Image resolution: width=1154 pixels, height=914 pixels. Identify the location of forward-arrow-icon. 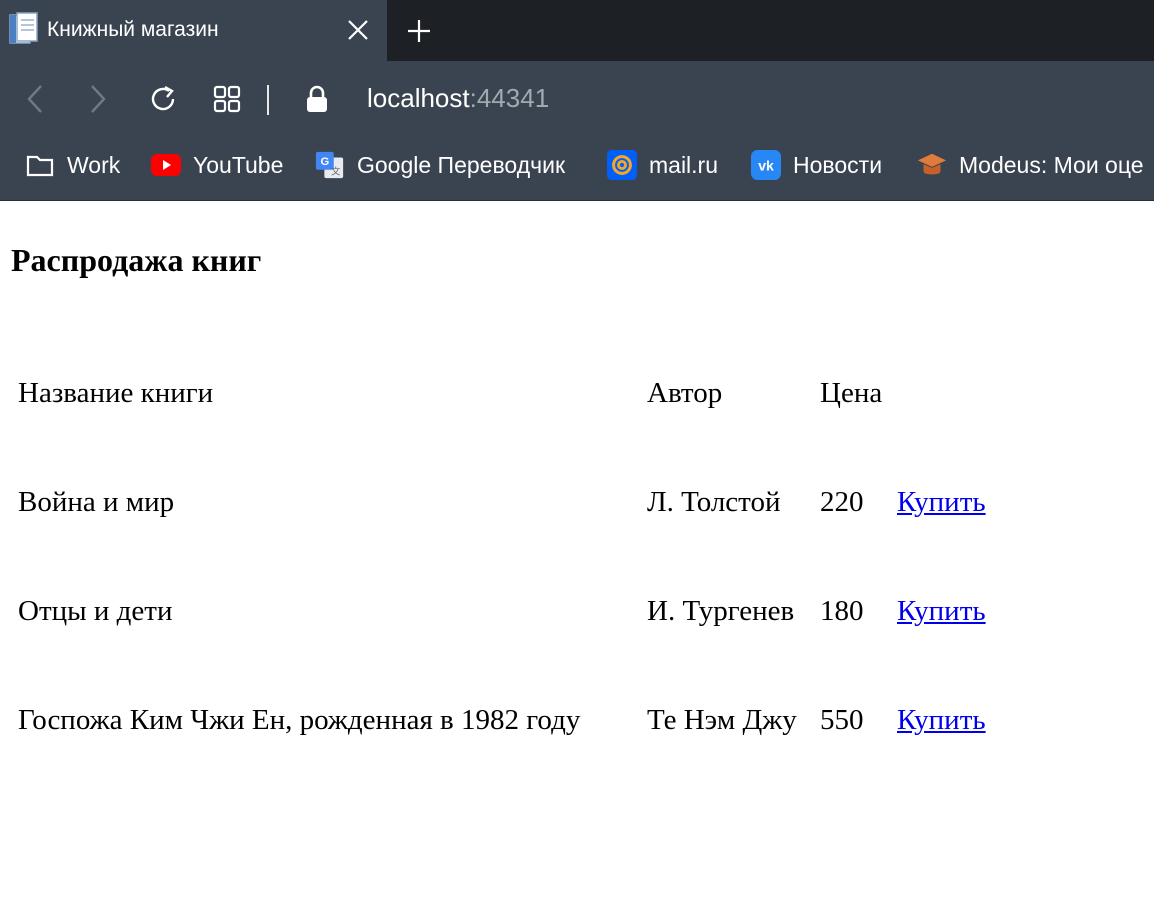
(98, 99).